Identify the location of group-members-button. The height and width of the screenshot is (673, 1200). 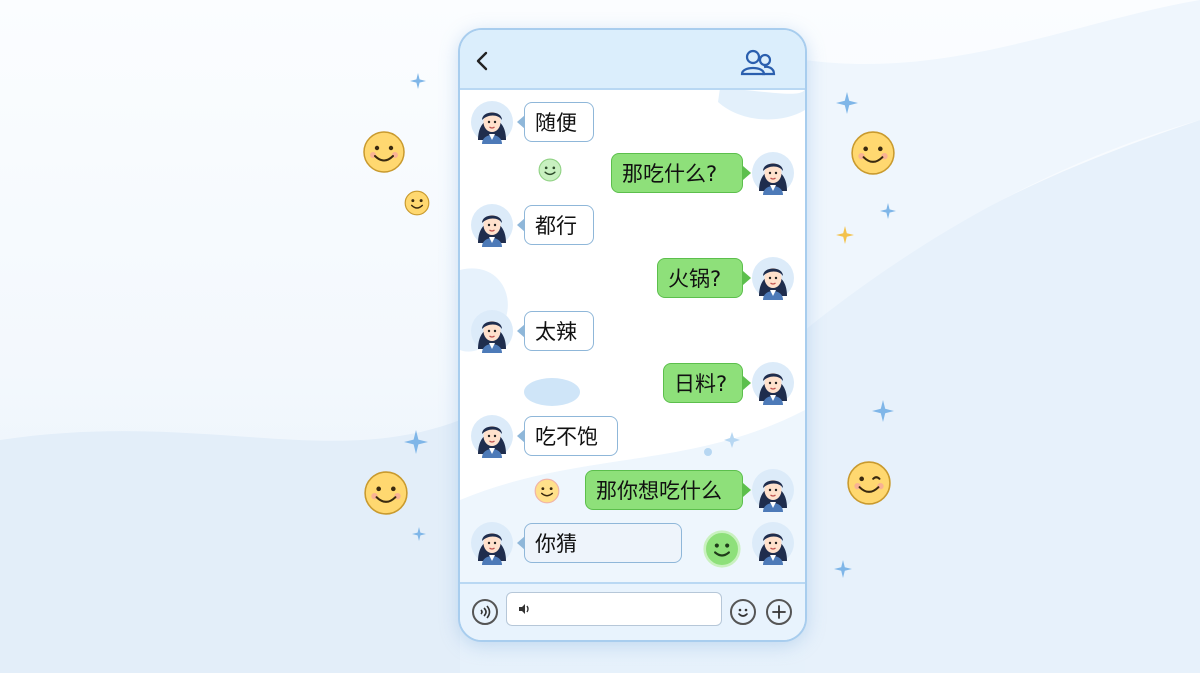
(758, 63).